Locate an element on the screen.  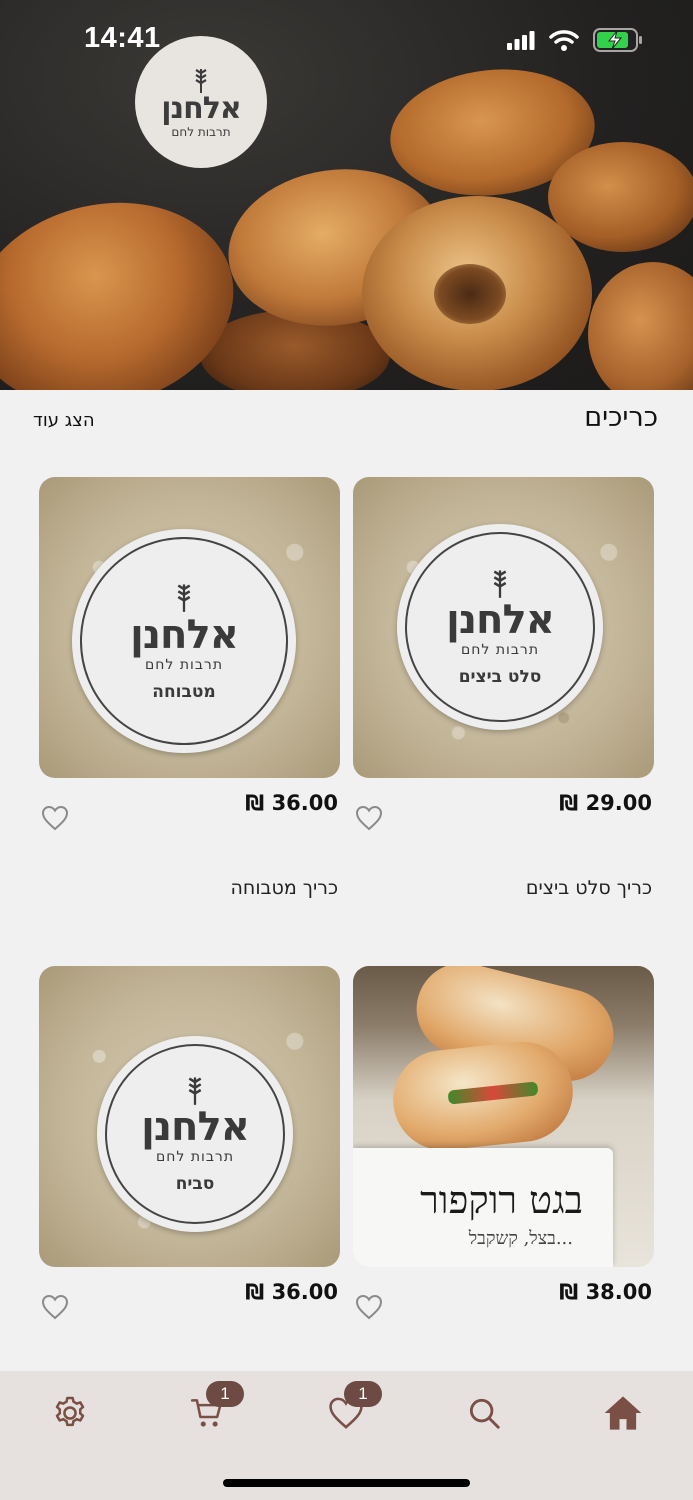
product-price: ₪ 29.00 is located at coordinates (605, 803).